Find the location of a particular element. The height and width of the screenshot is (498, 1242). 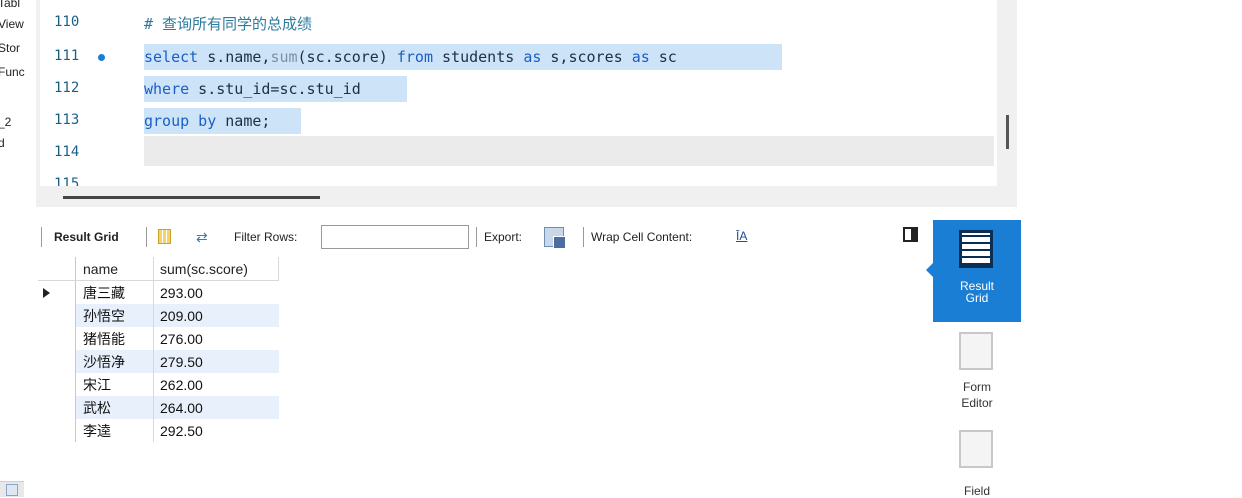

cell-score: 292.50 is located at coordinates (216, 430).